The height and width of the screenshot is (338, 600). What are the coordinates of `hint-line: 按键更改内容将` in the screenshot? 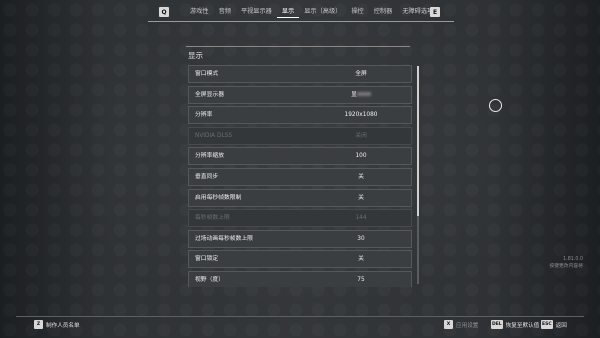 It's located at (566, 266).